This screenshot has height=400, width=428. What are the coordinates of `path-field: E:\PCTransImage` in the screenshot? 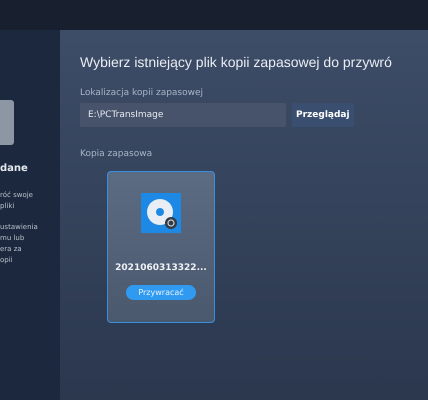 It's located at (183, 115).